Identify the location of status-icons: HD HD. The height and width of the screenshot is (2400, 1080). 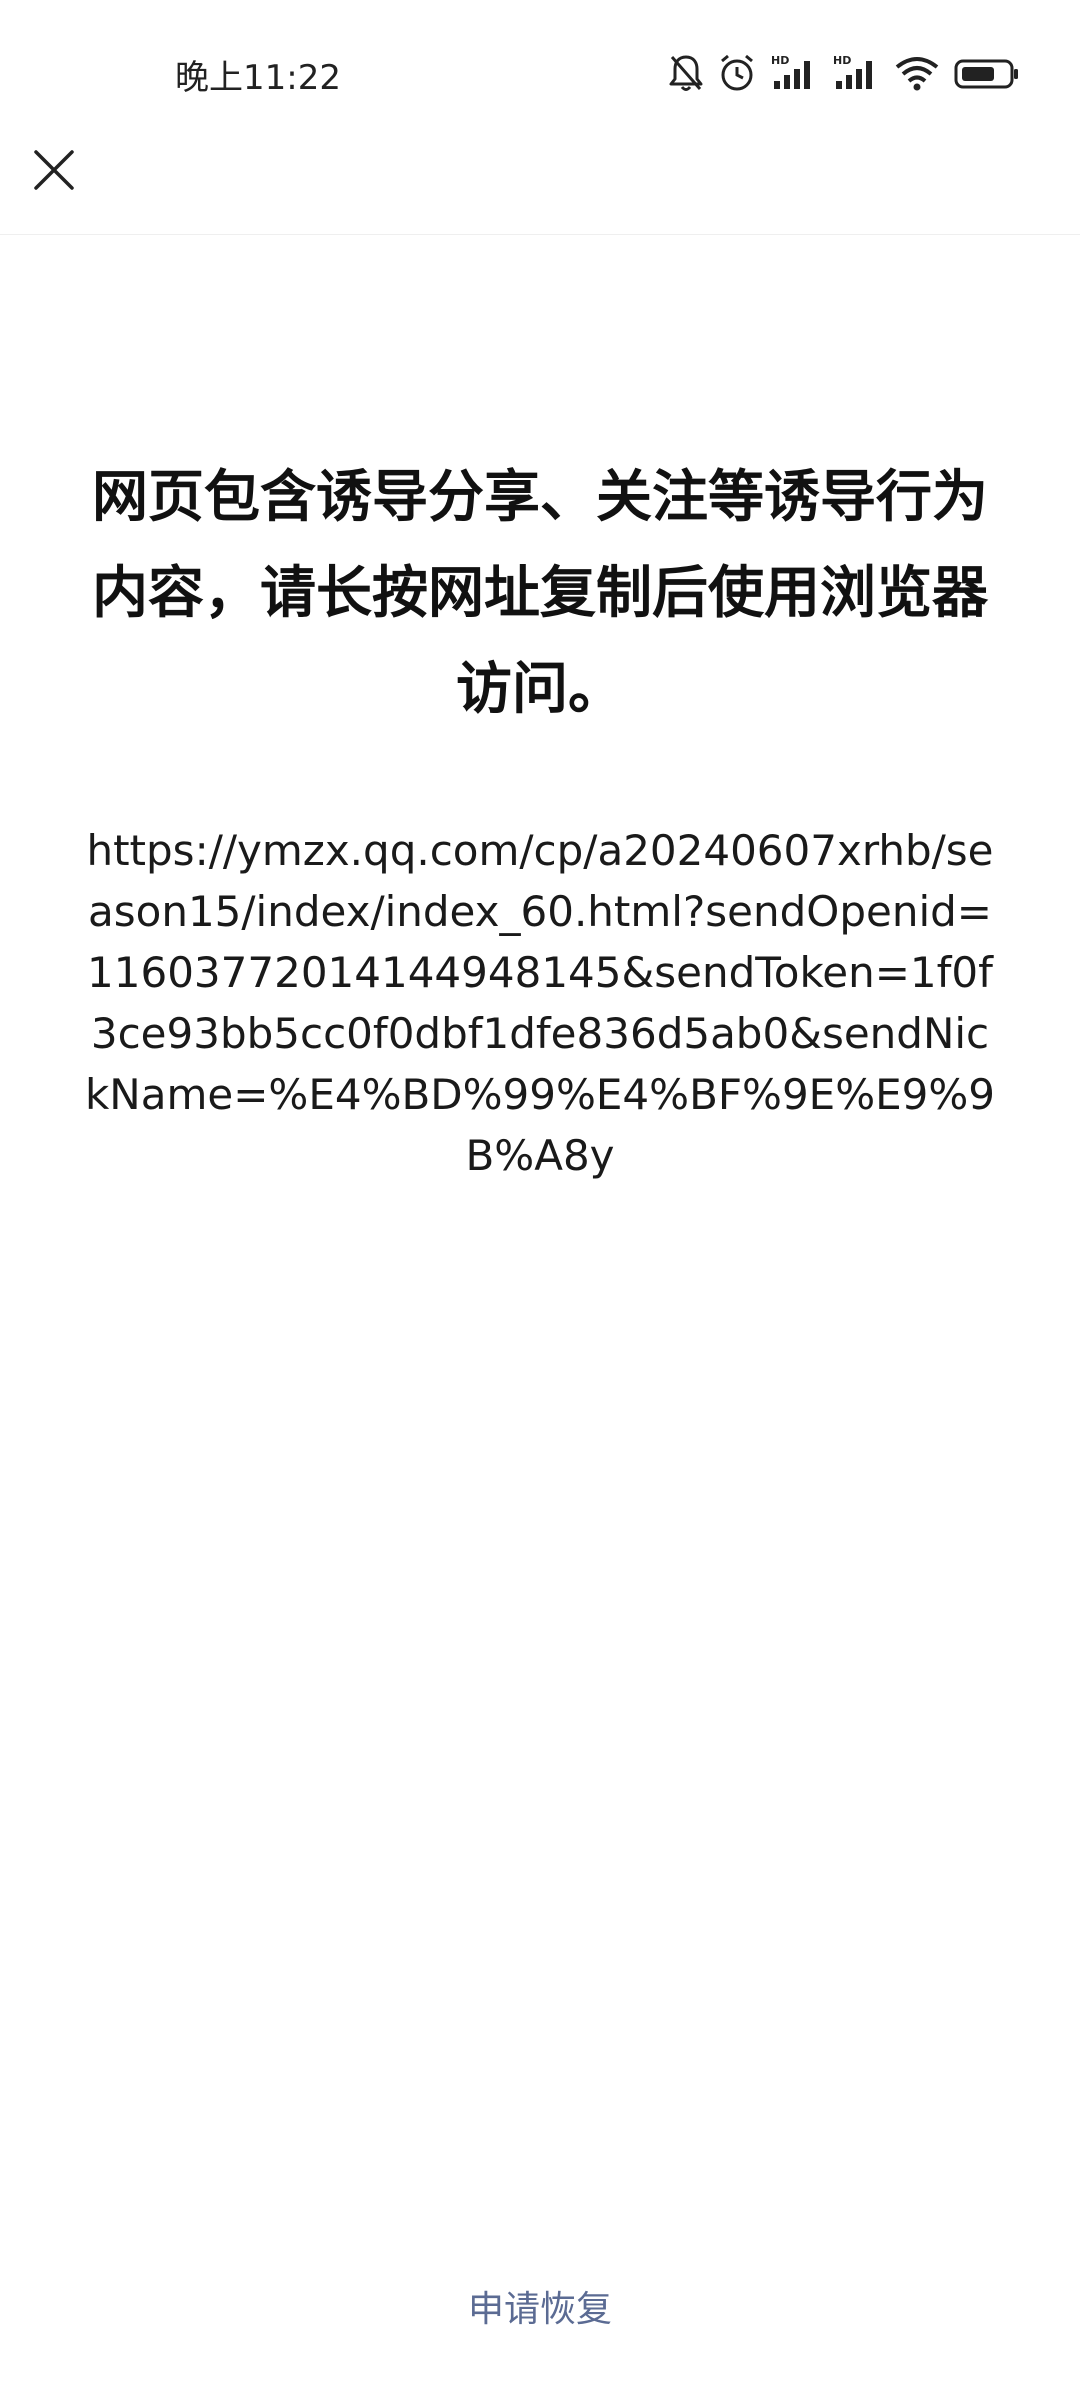
(844, 75).